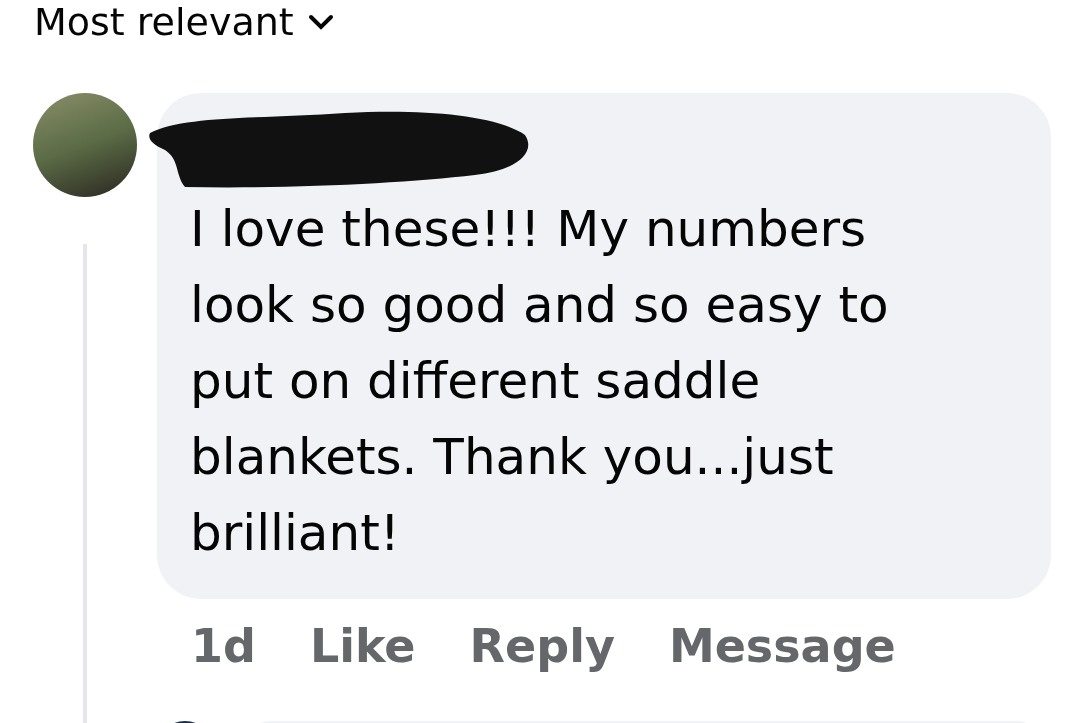  I want to click on comment-action-link: Message, so click(782, 646).